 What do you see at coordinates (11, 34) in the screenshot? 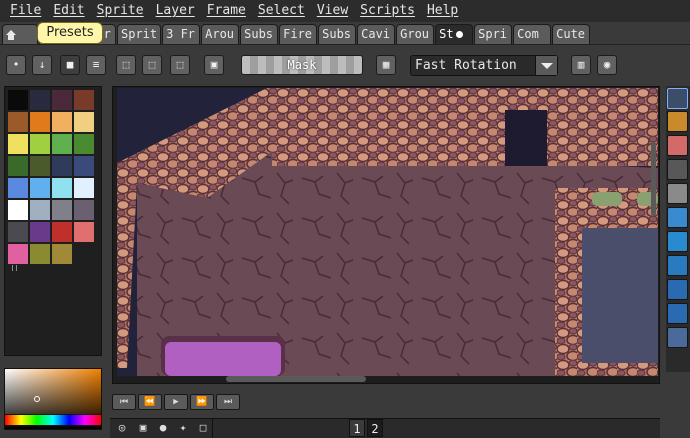
I see `home-icon` at bounding box center [11, 34].